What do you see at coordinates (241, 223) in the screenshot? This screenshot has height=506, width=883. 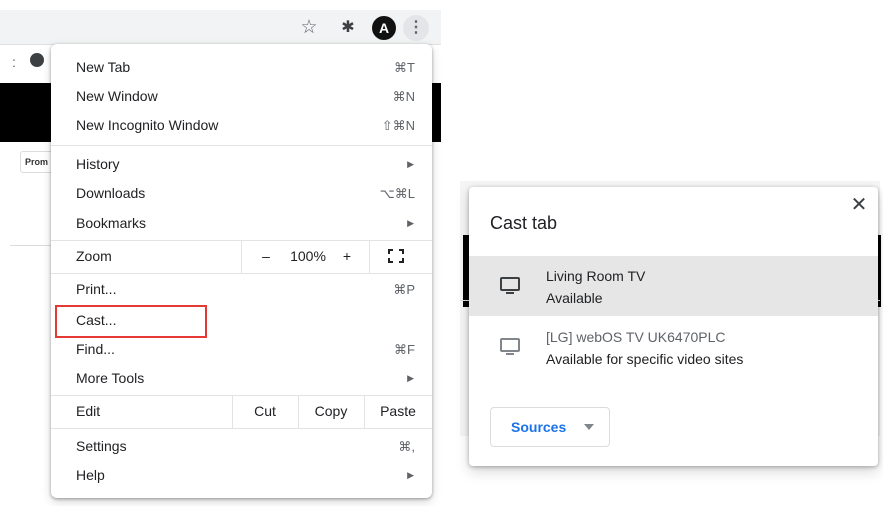 I see `menu-item-bookmarks: Bookmarks ▶` at bounding box center [241, 223].